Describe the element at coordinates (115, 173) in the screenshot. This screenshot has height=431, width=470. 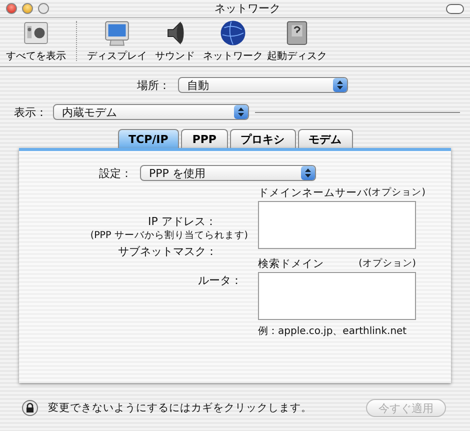
I see `configure-label: 設定：` at that location.